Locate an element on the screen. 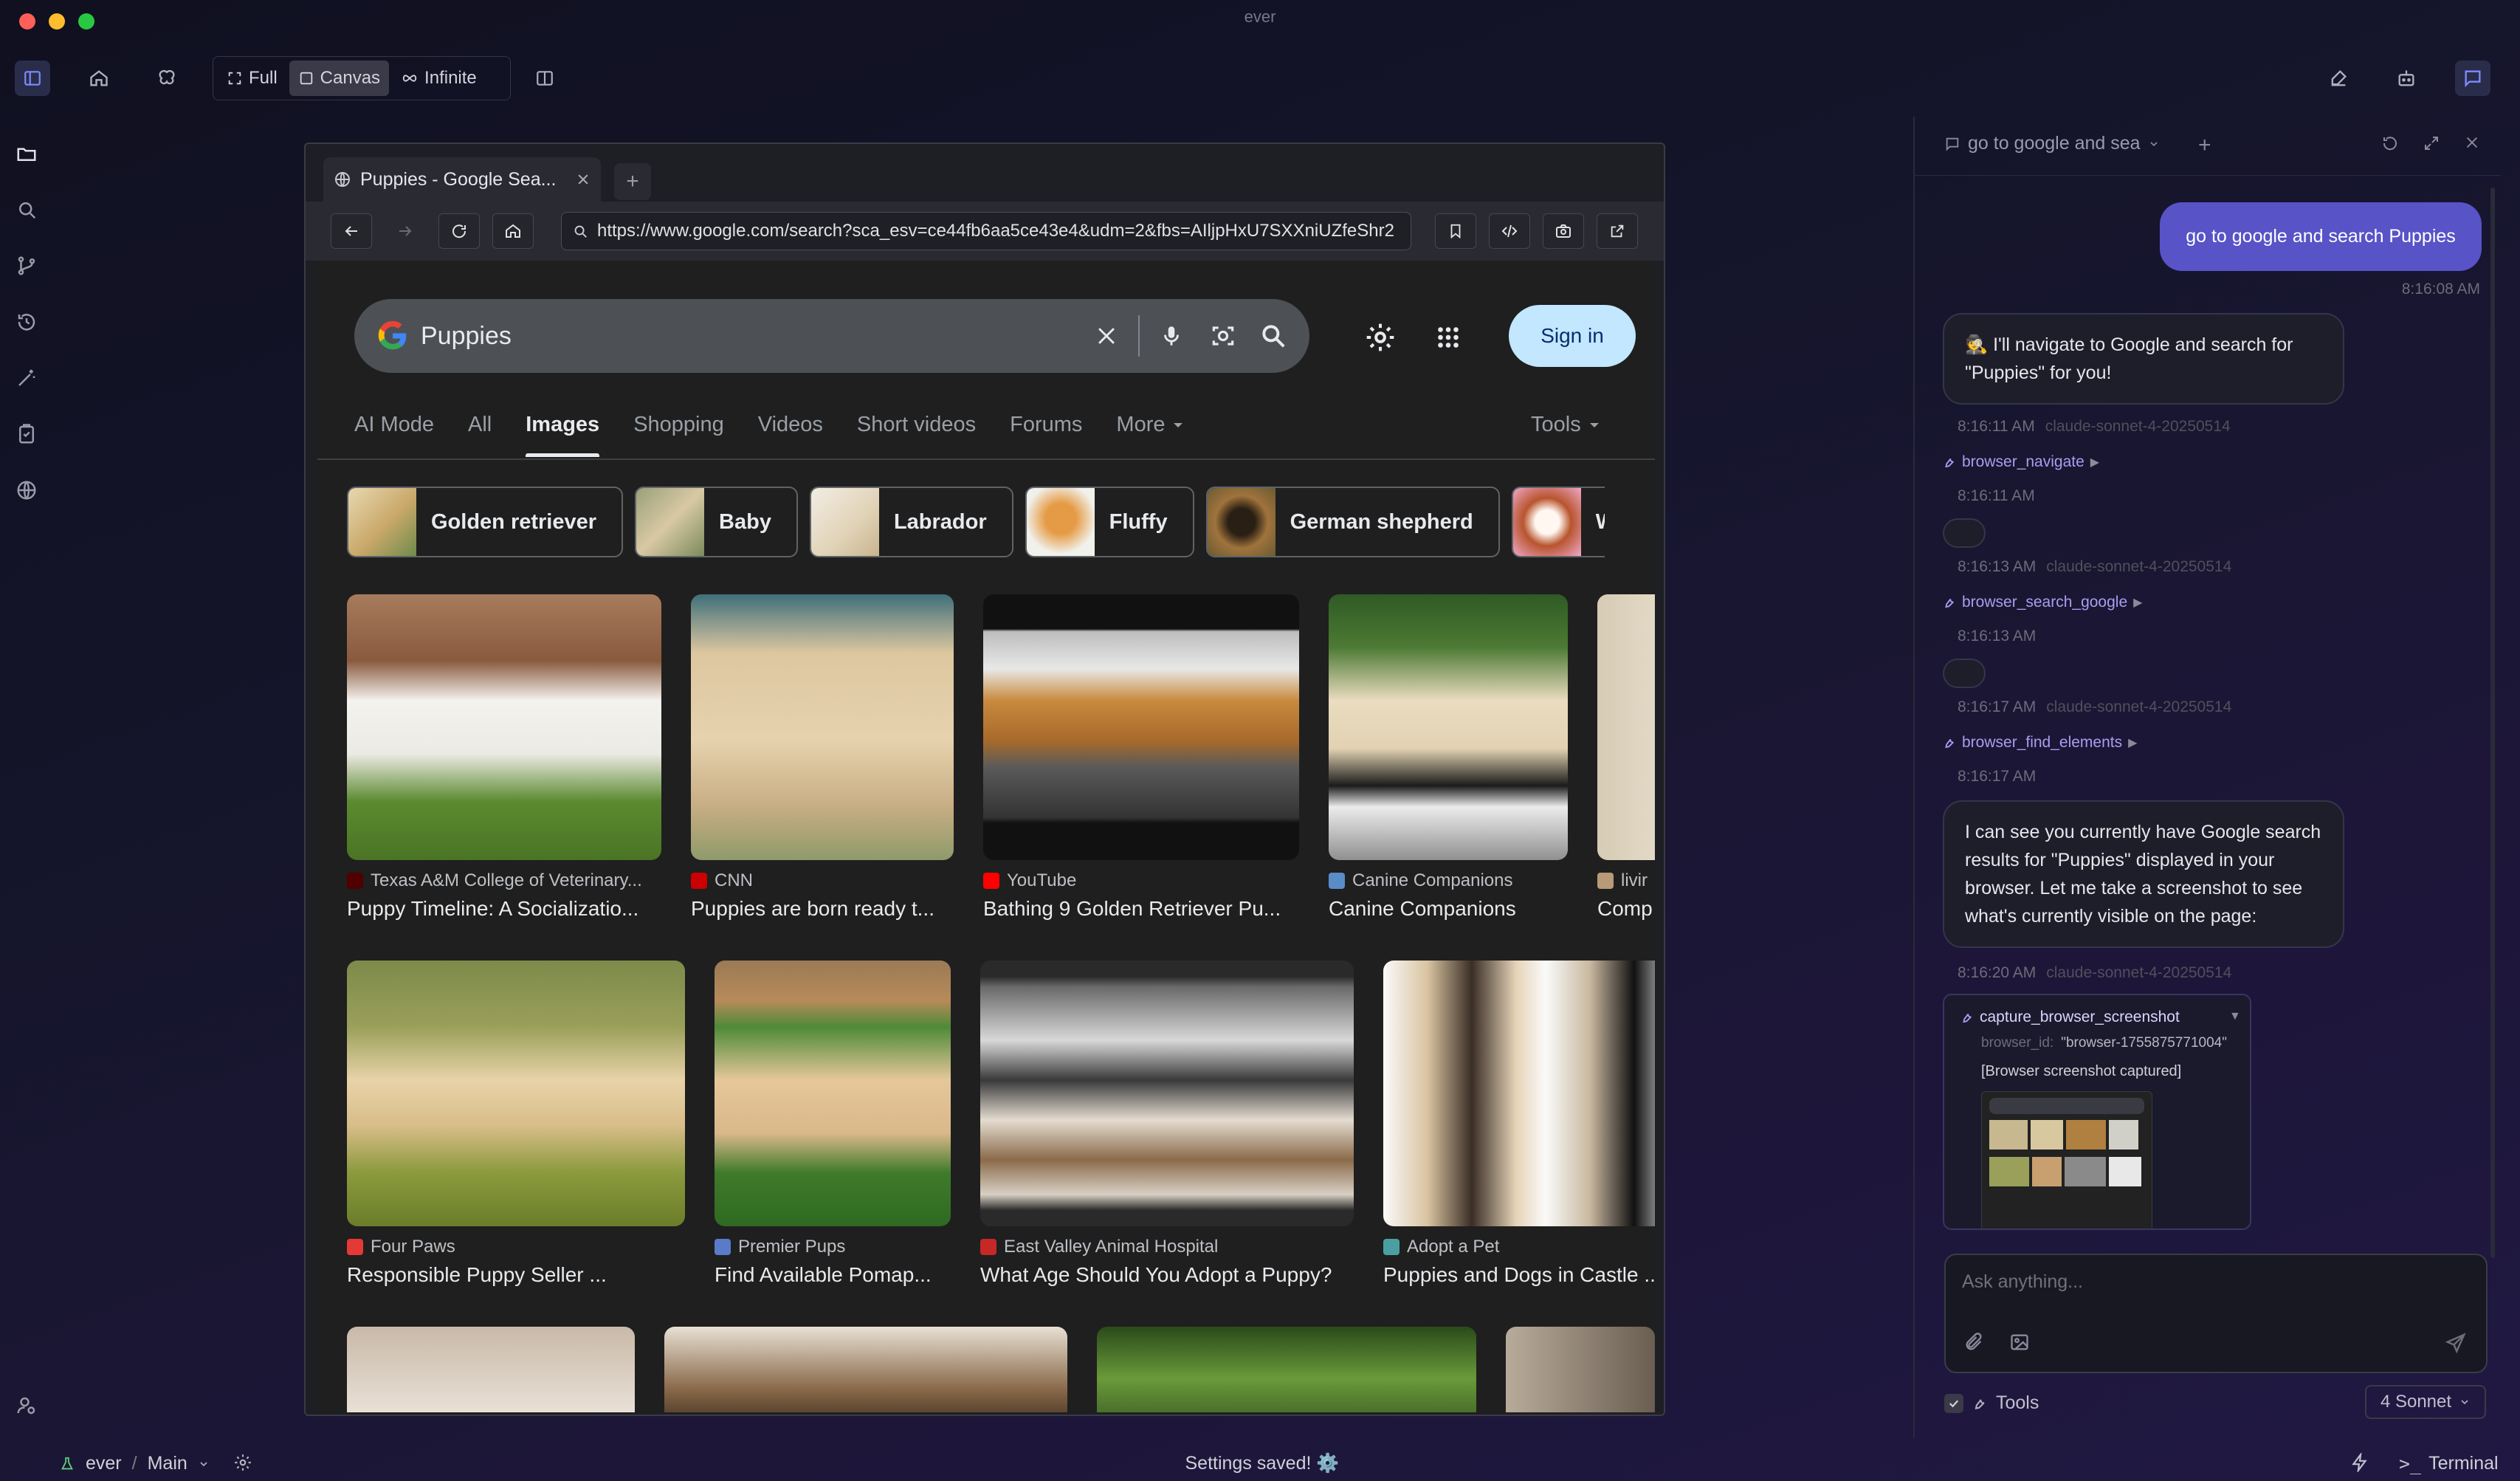  chip-wa: Wa is located at coordinates (1558, 522).